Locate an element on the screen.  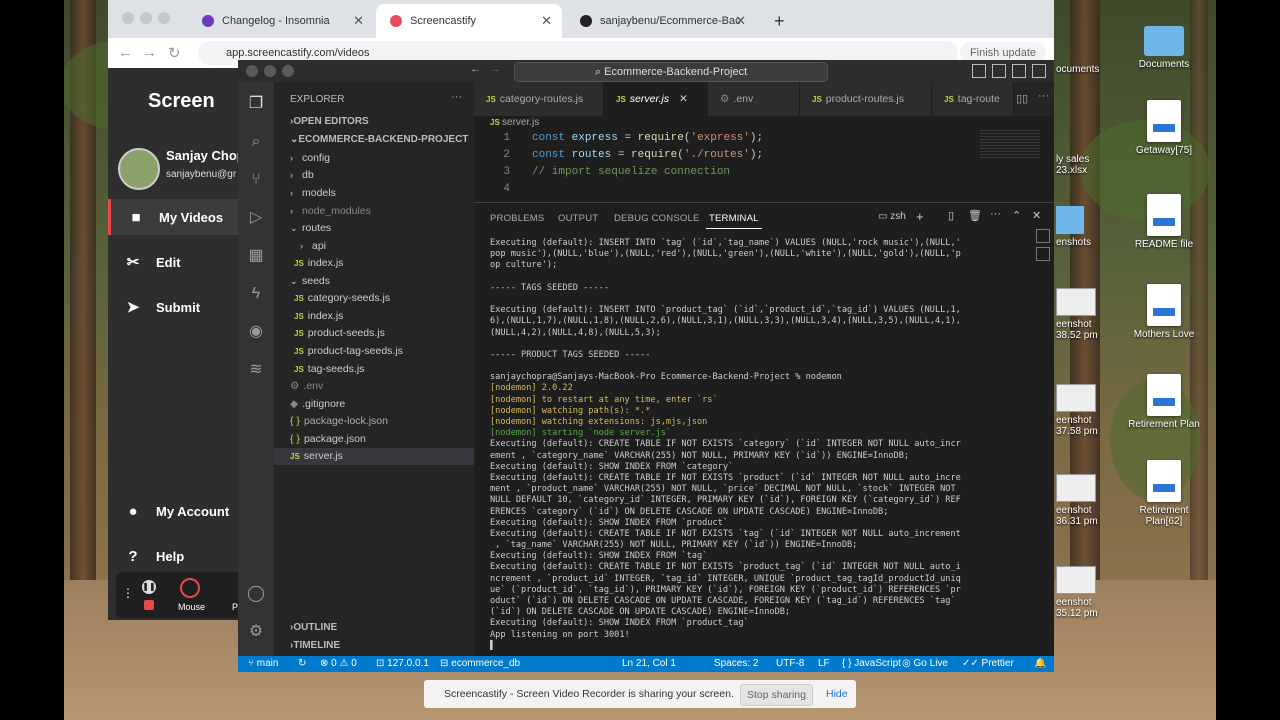
hide-button: Hide is located at coordinates (837, 694).